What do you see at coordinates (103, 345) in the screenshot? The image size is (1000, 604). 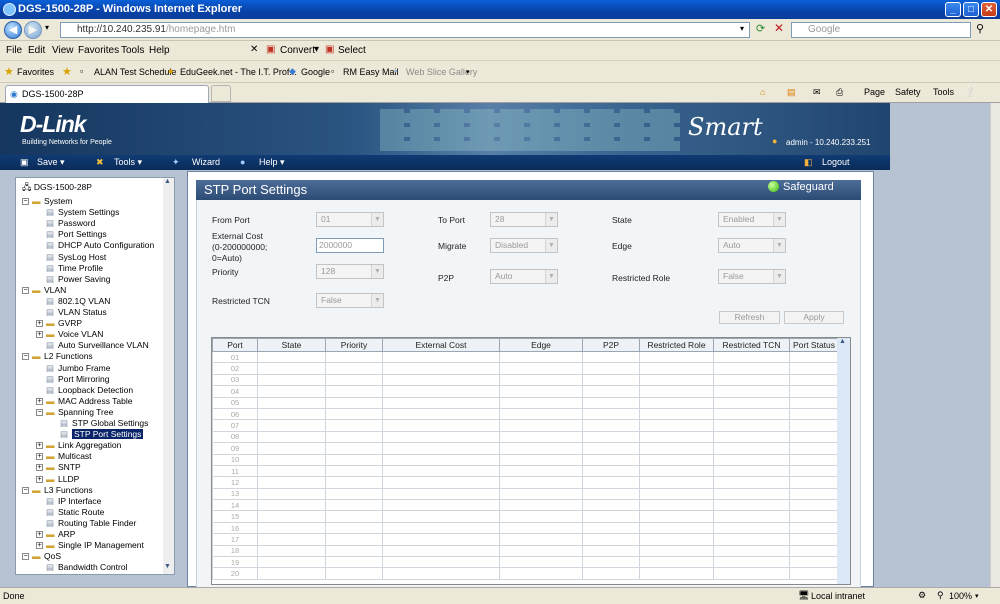 I see `tree-item: Auto Surveillance VLAN` at bounding box center [103, 345].